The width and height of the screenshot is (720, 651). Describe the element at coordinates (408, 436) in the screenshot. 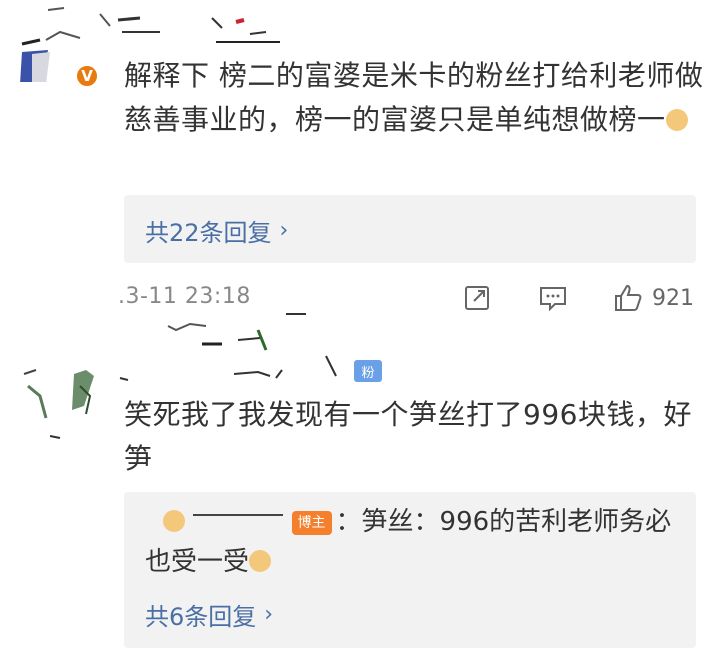

I see `comment-body: 笑死我了我发现有一个笋丝打了996块钱，好笋` at that location.